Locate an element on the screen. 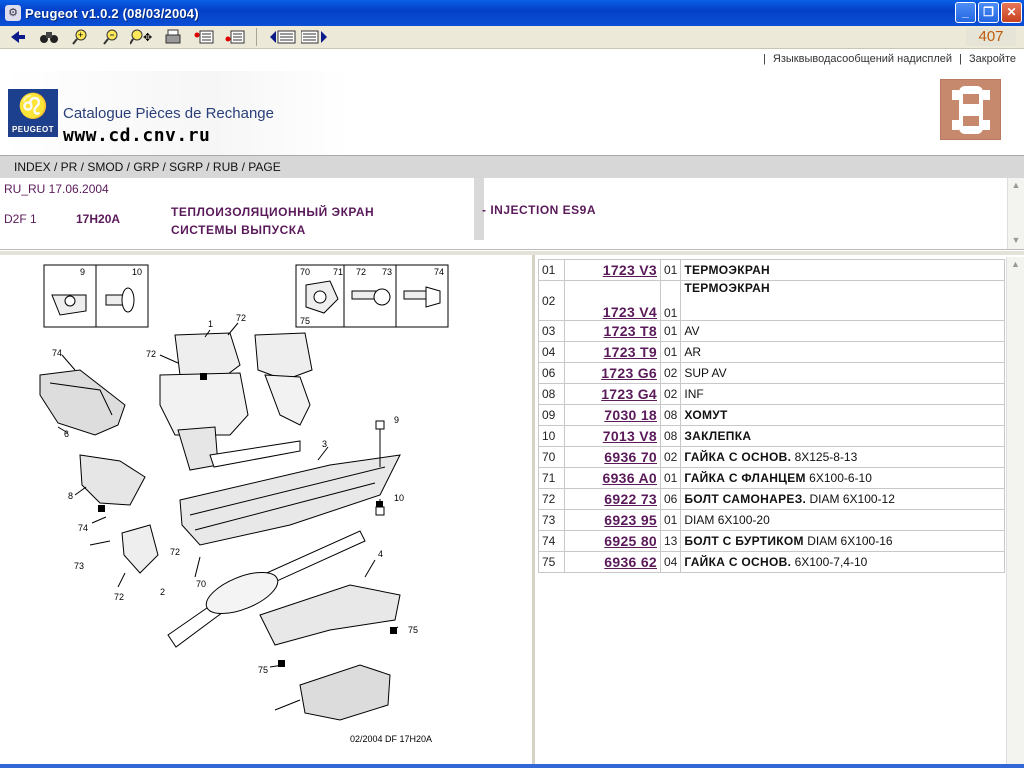  table-row: 70 6936 70 02 ГАЙКА С ОСНОВ. 8X125-8-13 is located at coordinates (771, 457).